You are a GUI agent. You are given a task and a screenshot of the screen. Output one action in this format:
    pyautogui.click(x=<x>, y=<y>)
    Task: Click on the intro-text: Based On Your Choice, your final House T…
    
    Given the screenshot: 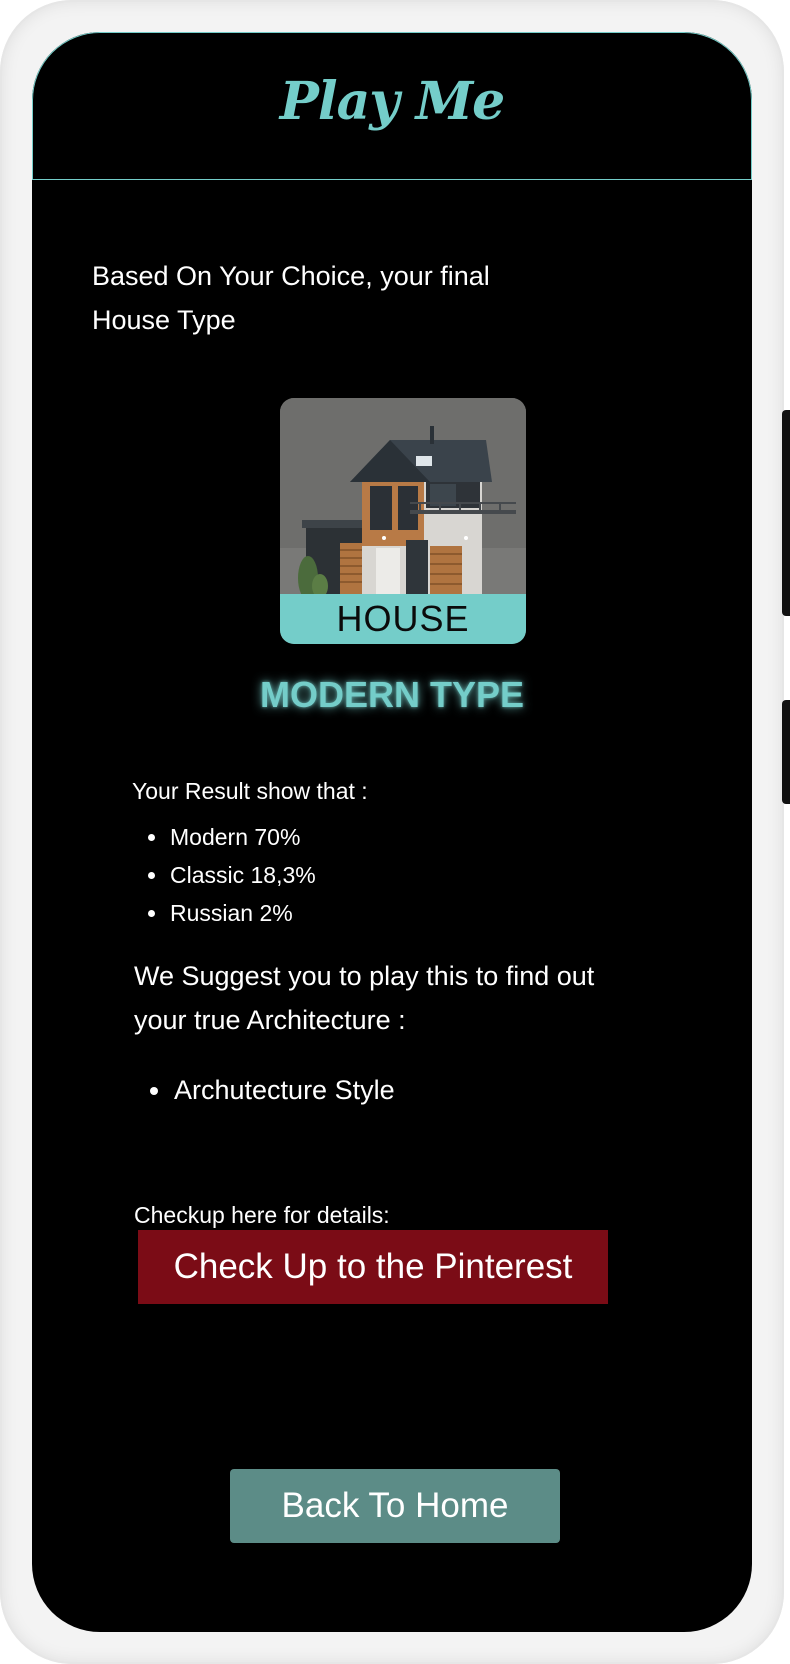 What is the action you would take?
    pyautogui.click(x=312, y=298)
    